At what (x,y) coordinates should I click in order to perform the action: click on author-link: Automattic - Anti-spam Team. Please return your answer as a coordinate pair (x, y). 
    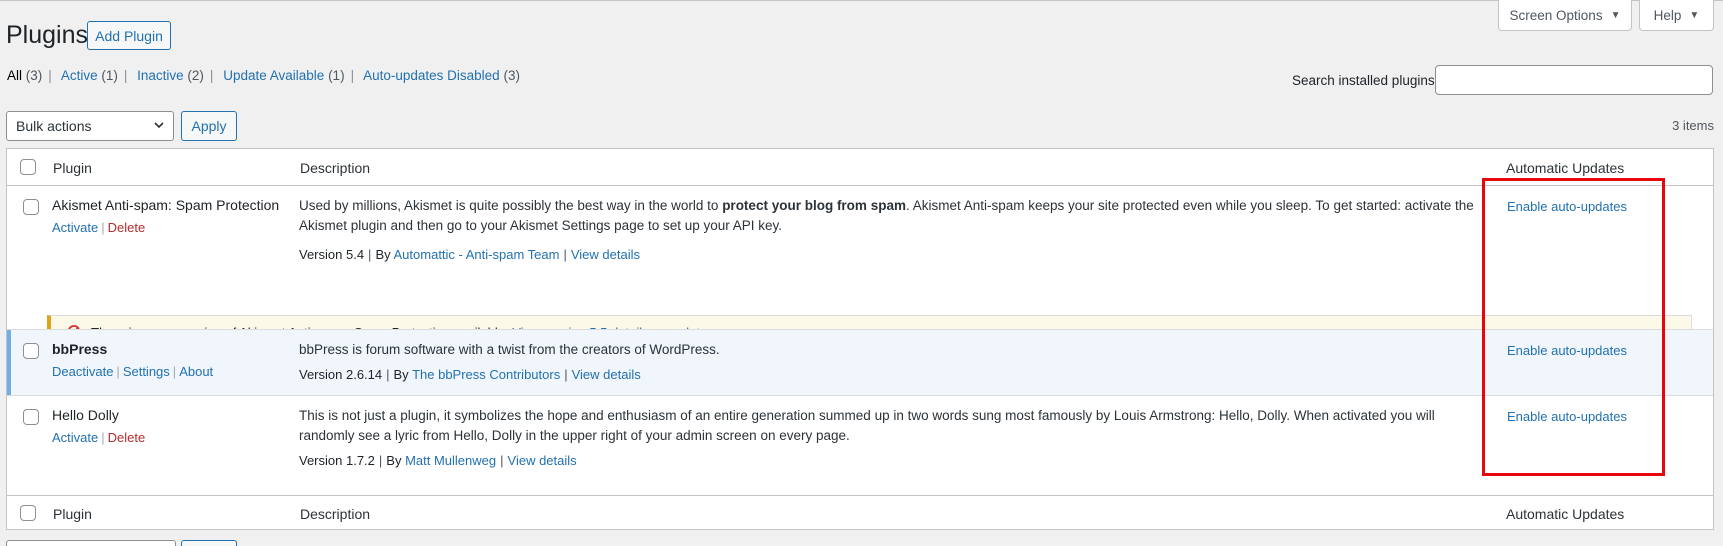
    Looking at the image, I should click on (477, 254).